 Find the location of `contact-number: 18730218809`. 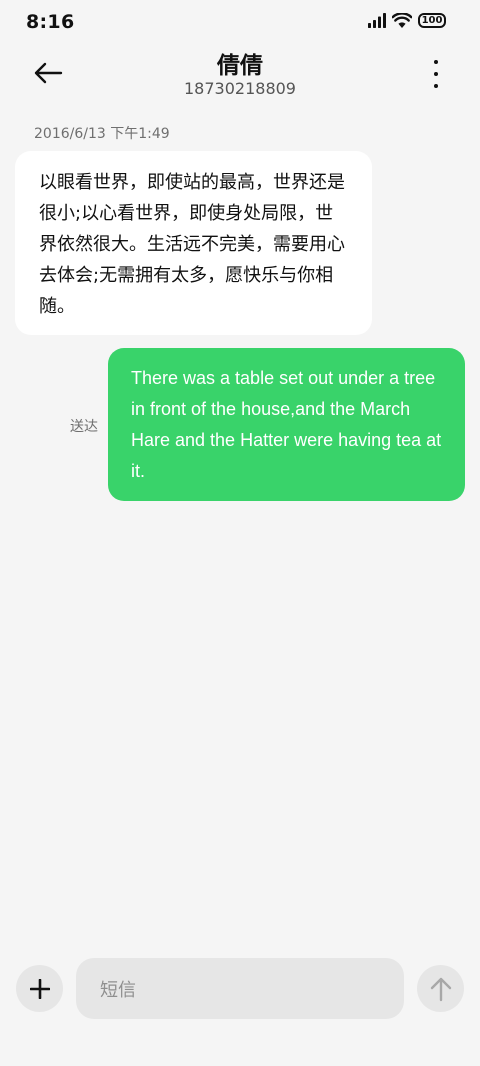

contact-number: 18730218809 is located at coordinates (240, 88).